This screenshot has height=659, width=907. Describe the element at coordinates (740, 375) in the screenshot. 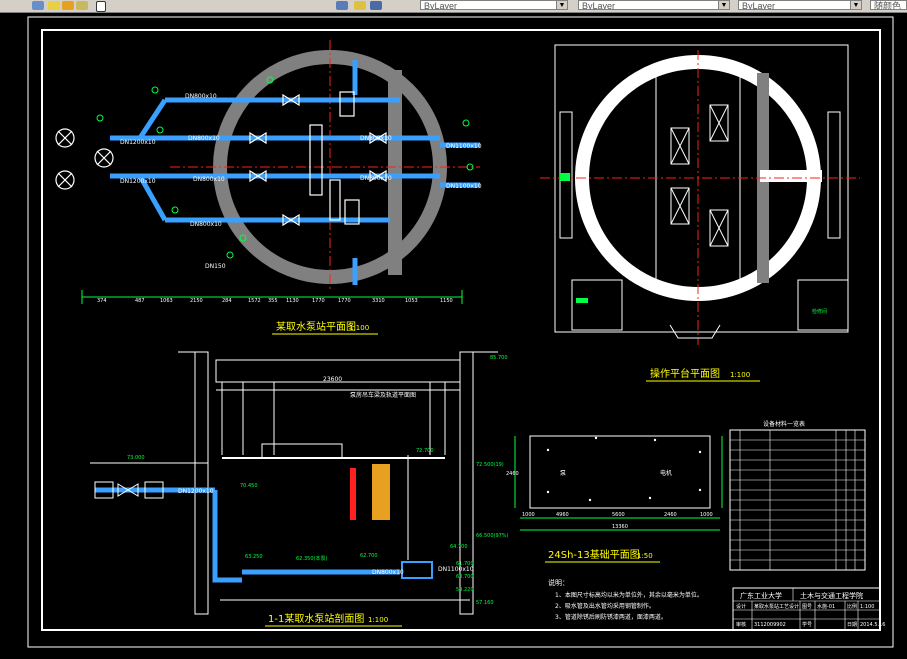

I see `platform-scale: 1:100` at that location.